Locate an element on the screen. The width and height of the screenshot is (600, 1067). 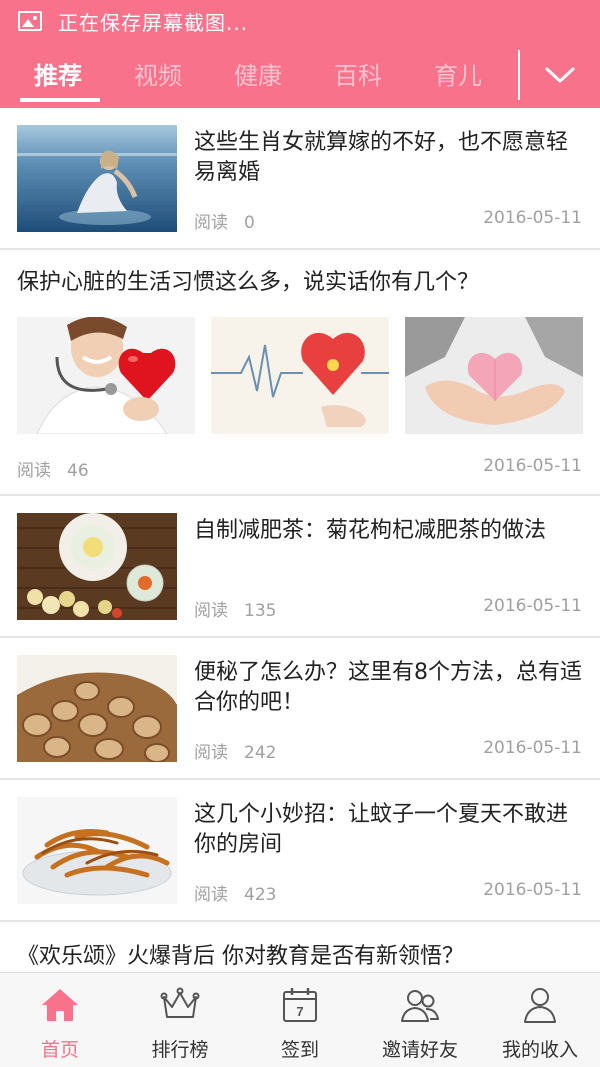
read-number: 0 is located at coordinates (249, 223).